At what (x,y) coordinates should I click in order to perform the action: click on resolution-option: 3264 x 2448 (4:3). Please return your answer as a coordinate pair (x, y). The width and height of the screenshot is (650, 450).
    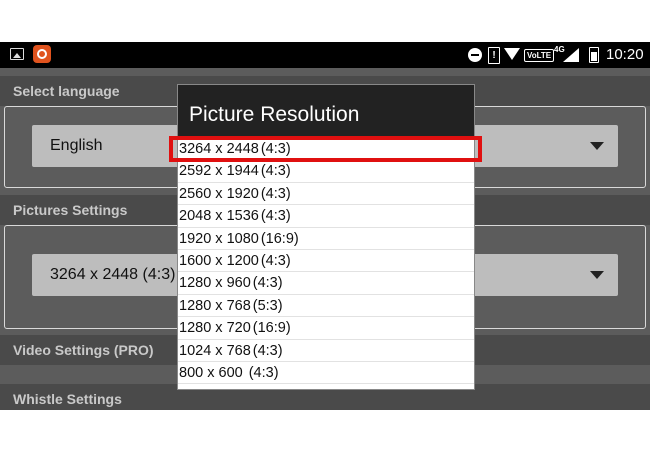
    Looking at the image, I should click on (326, 149).